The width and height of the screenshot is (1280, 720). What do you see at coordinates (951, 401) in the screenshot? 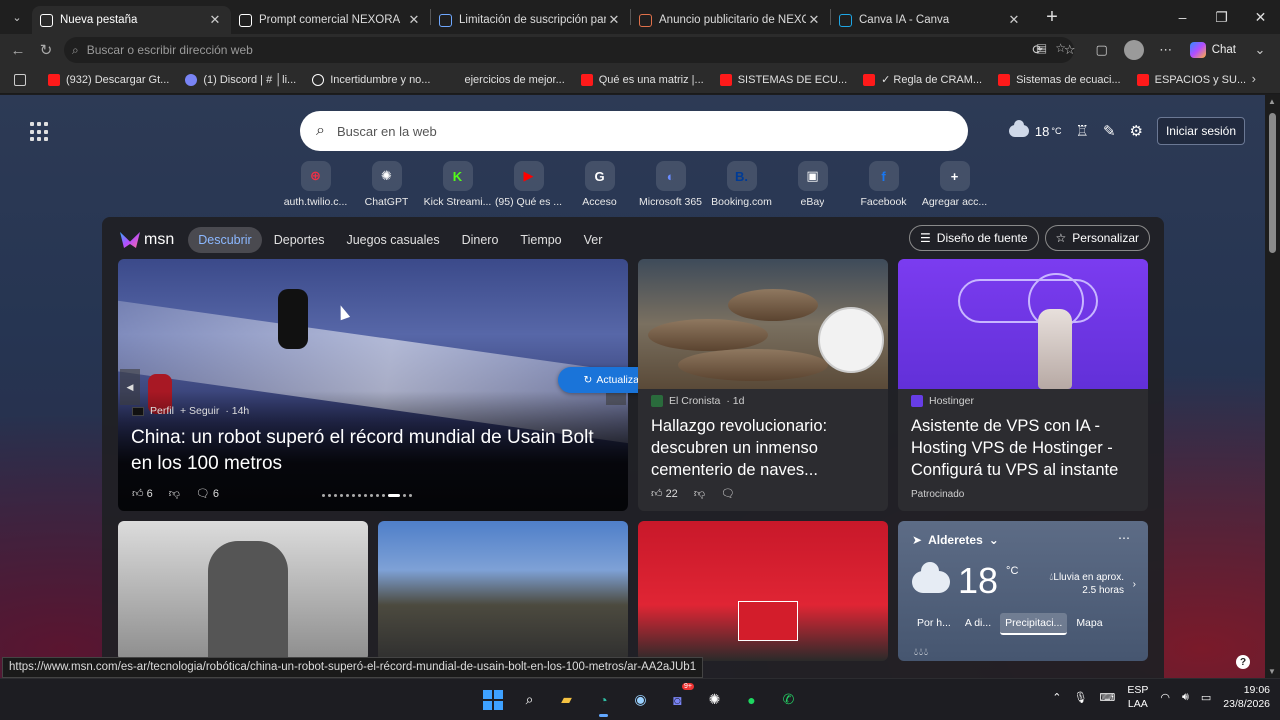
I see `card-source: Hostinger` at bounding box center [951, 401].